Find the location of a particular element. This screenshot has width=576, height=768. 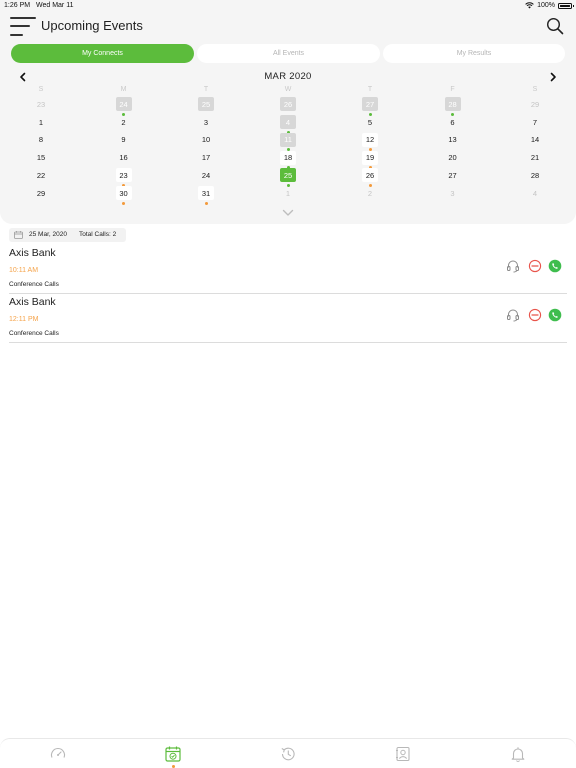

tab-my-results: My Results is located at coordinates (474, 53).